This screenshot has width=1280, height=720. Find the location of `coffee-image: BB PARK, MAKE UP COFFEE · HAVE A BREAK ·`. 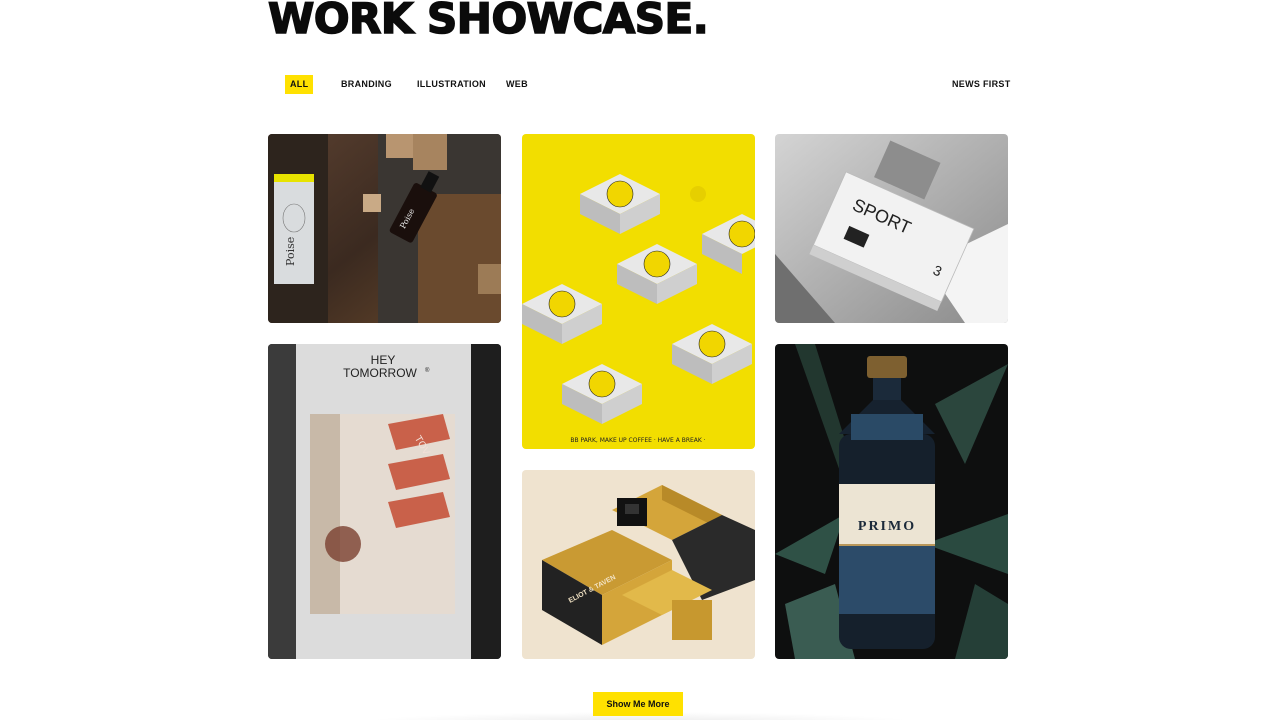

coffee-image: BB PARK, MAKE UP COFFEE · HAVE A BREAK · is located at coordinates (638, 291).